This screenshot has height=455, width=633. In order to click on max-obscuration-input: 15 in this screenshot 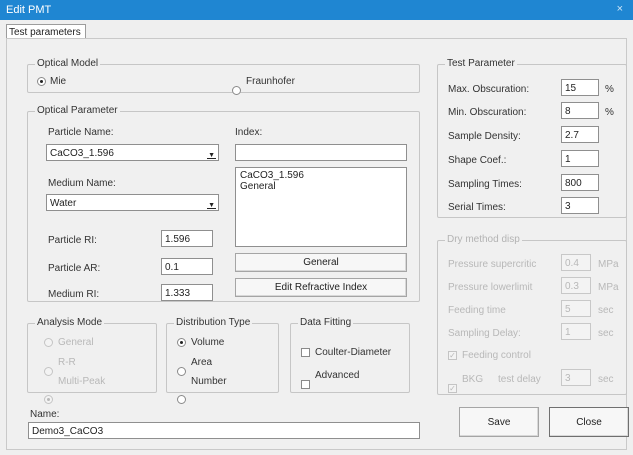, I will do `click(580, 87)`.